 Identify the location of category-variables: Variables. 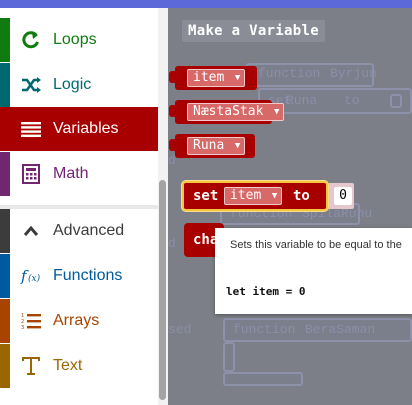
(79, 129).